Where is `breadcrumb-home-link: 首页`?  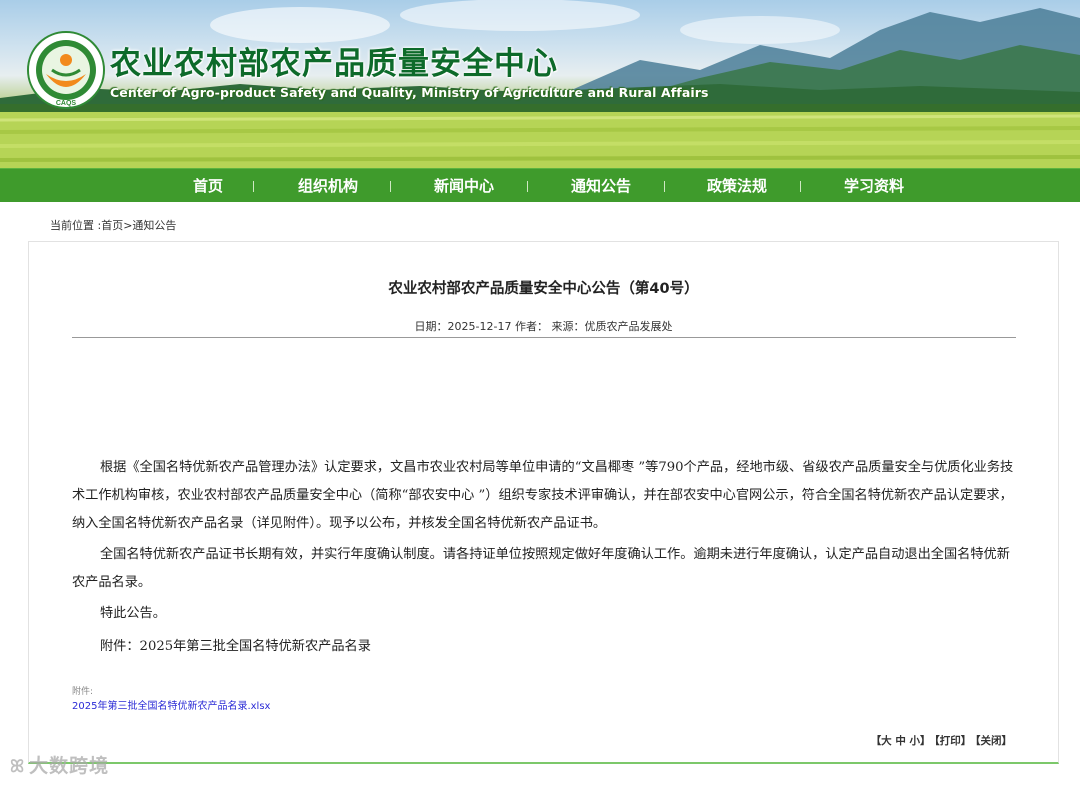
breadcrumb-home-link: 首页 is located at coordinates (112, 225).